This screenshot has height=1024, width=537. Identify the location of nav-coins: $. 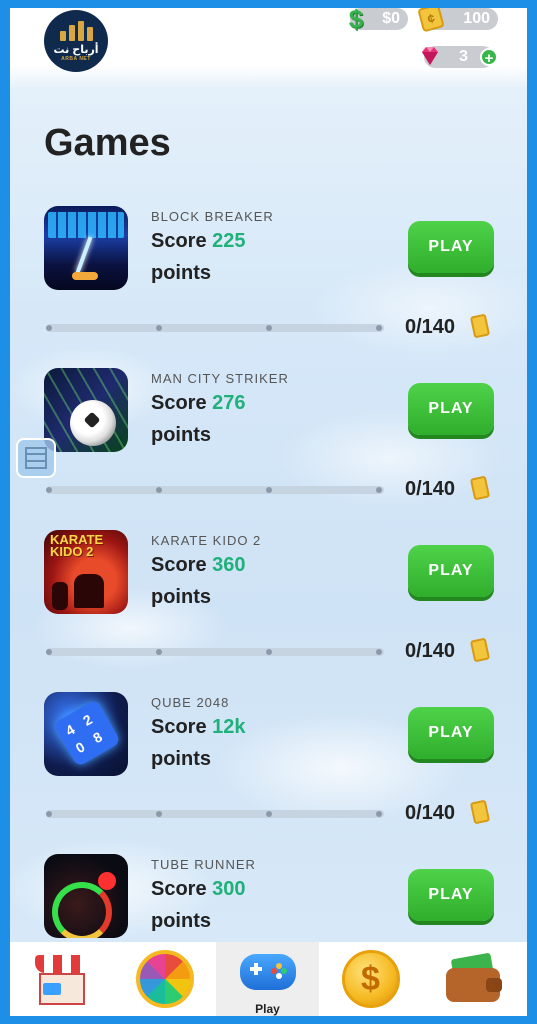
(370, 979).